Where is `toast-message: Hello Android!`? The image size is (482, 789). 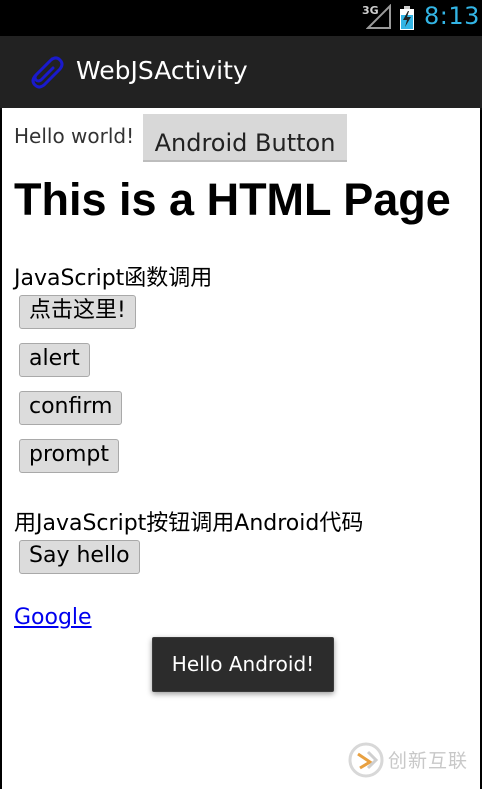
toast-message: Hello Android! is located at coordinates (243, 664).